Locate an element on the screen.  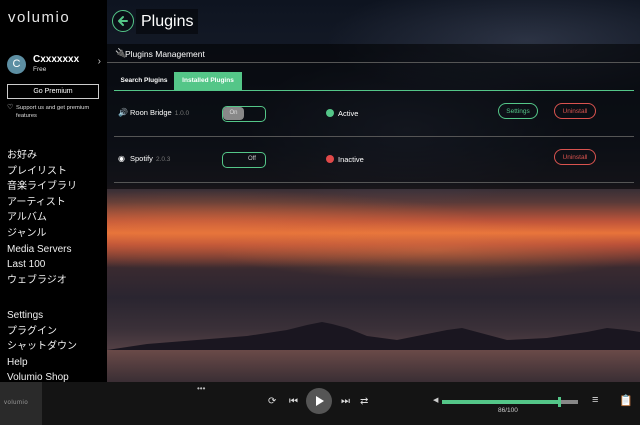
arrow-left-icon is located at coordinates (123, 21).